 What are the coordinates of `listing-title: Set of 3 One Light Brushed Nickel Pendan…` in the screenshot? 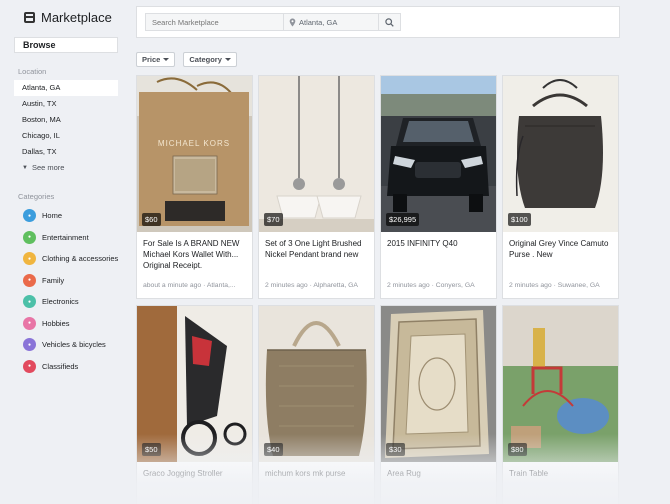 It's located at (313, 249).